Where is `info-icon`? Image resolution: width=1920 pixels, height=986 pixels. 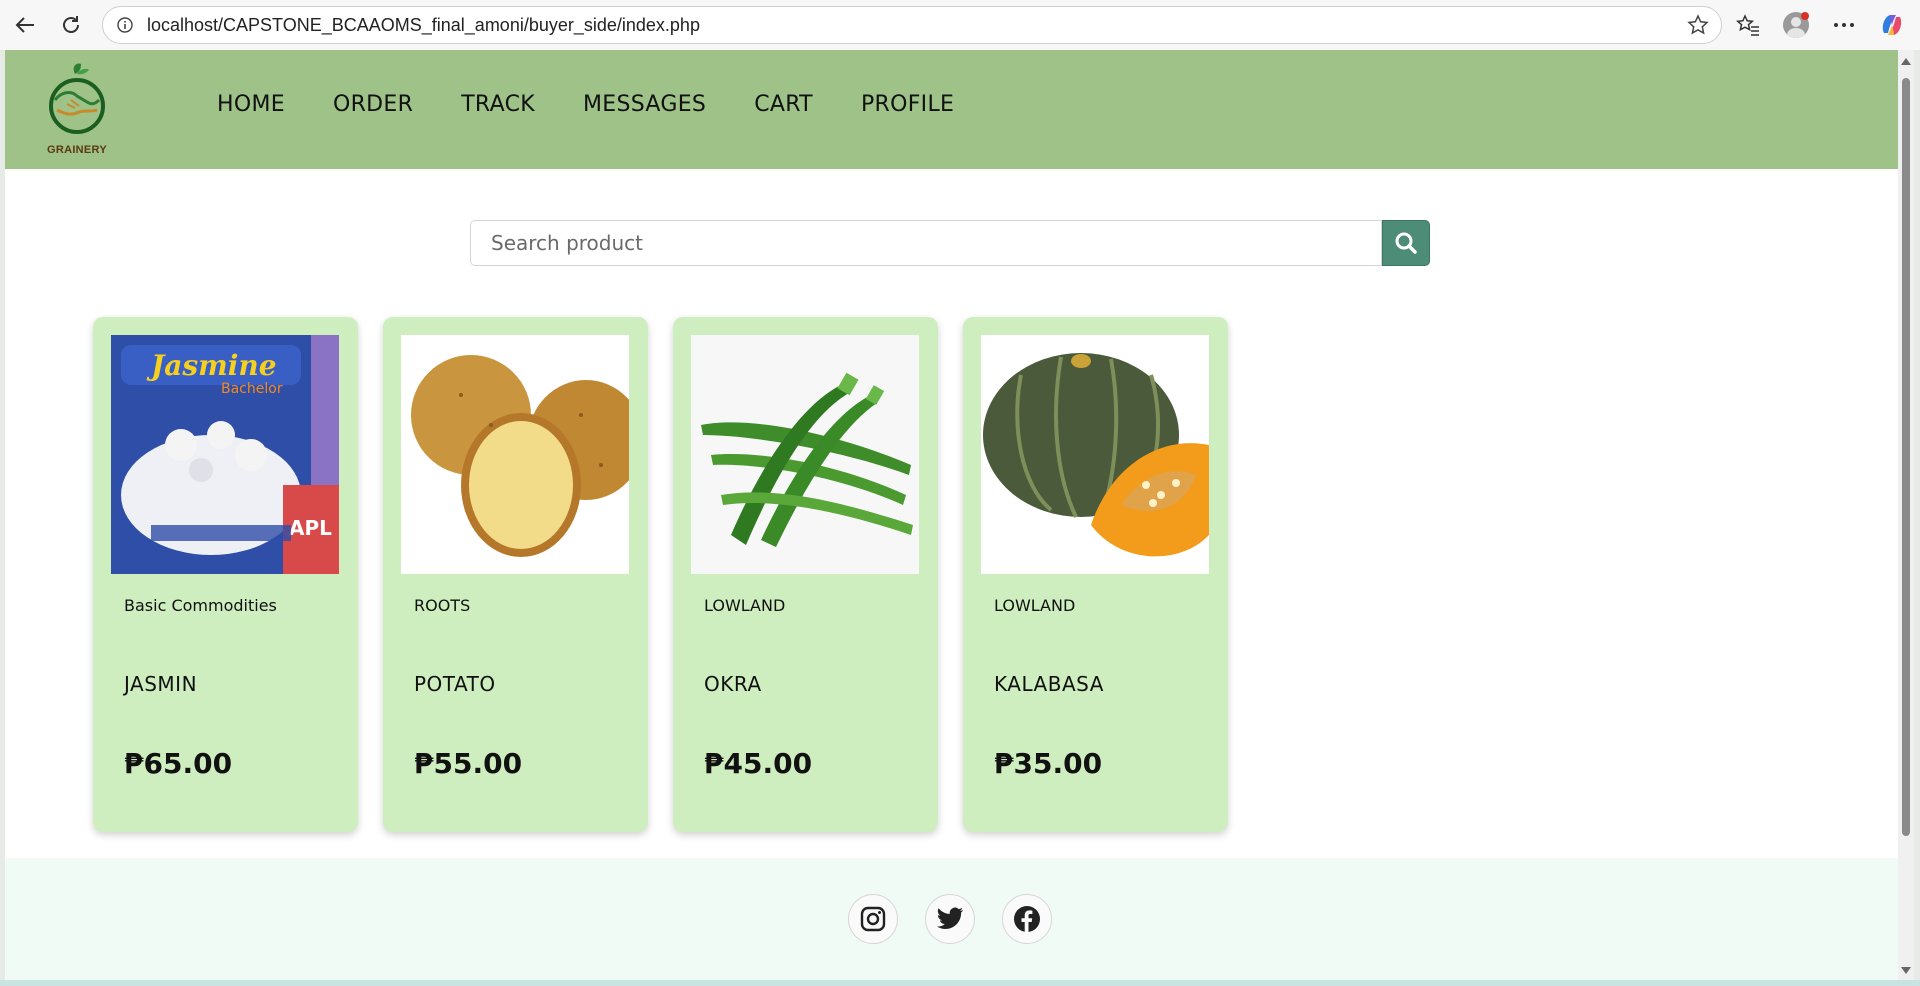
info-icon is located at coordinates (125, 25).